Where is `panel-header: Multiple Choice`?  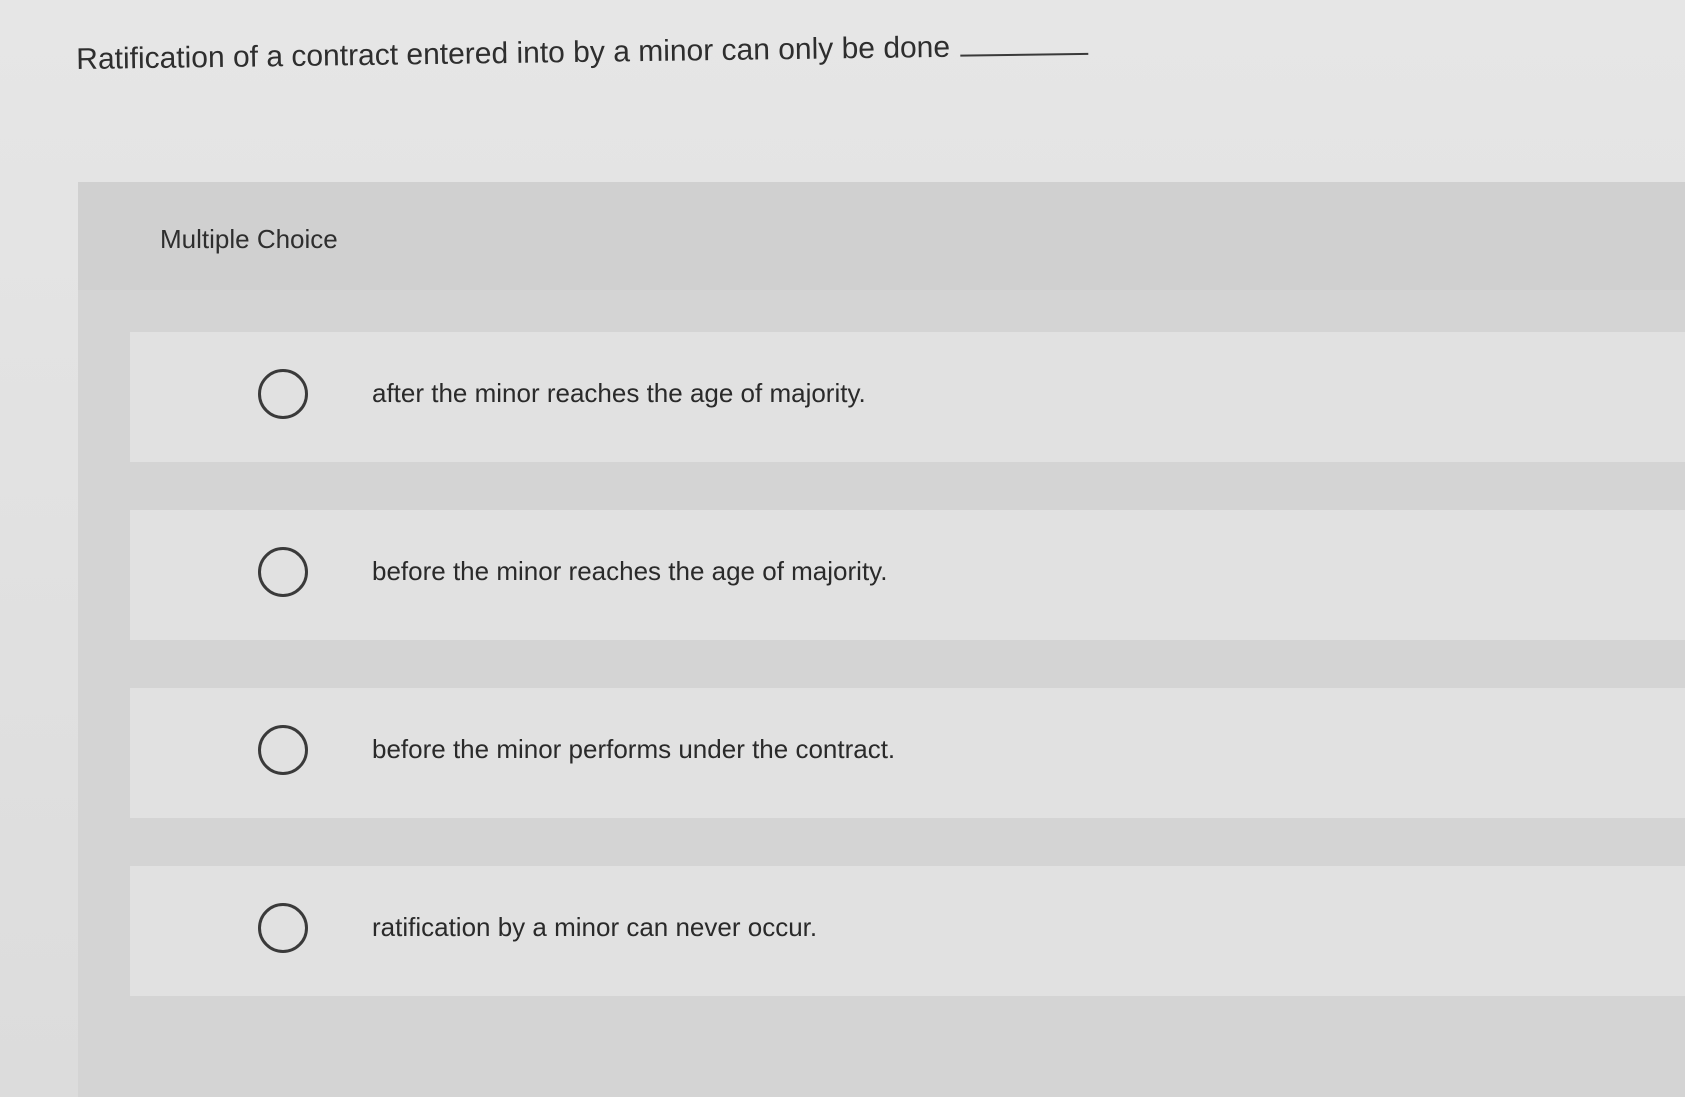
panel-header: Multiple Choice is located at coordinates (881, 236).